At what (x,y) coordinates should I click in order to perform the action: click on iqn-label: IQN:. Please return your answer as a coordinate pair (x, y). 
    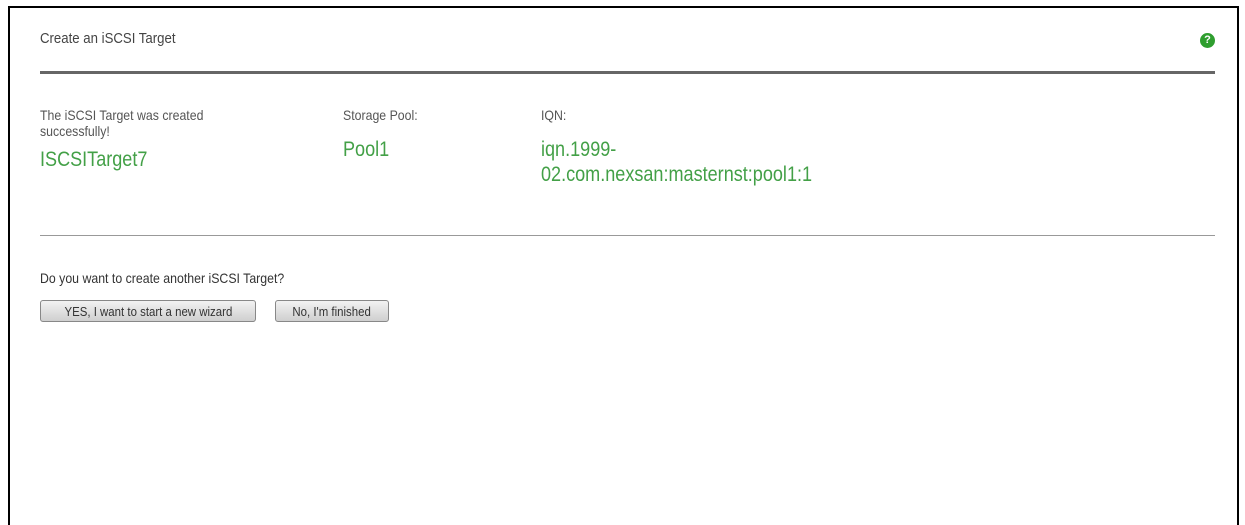
    Looking at the image, I should click on (554, 115).